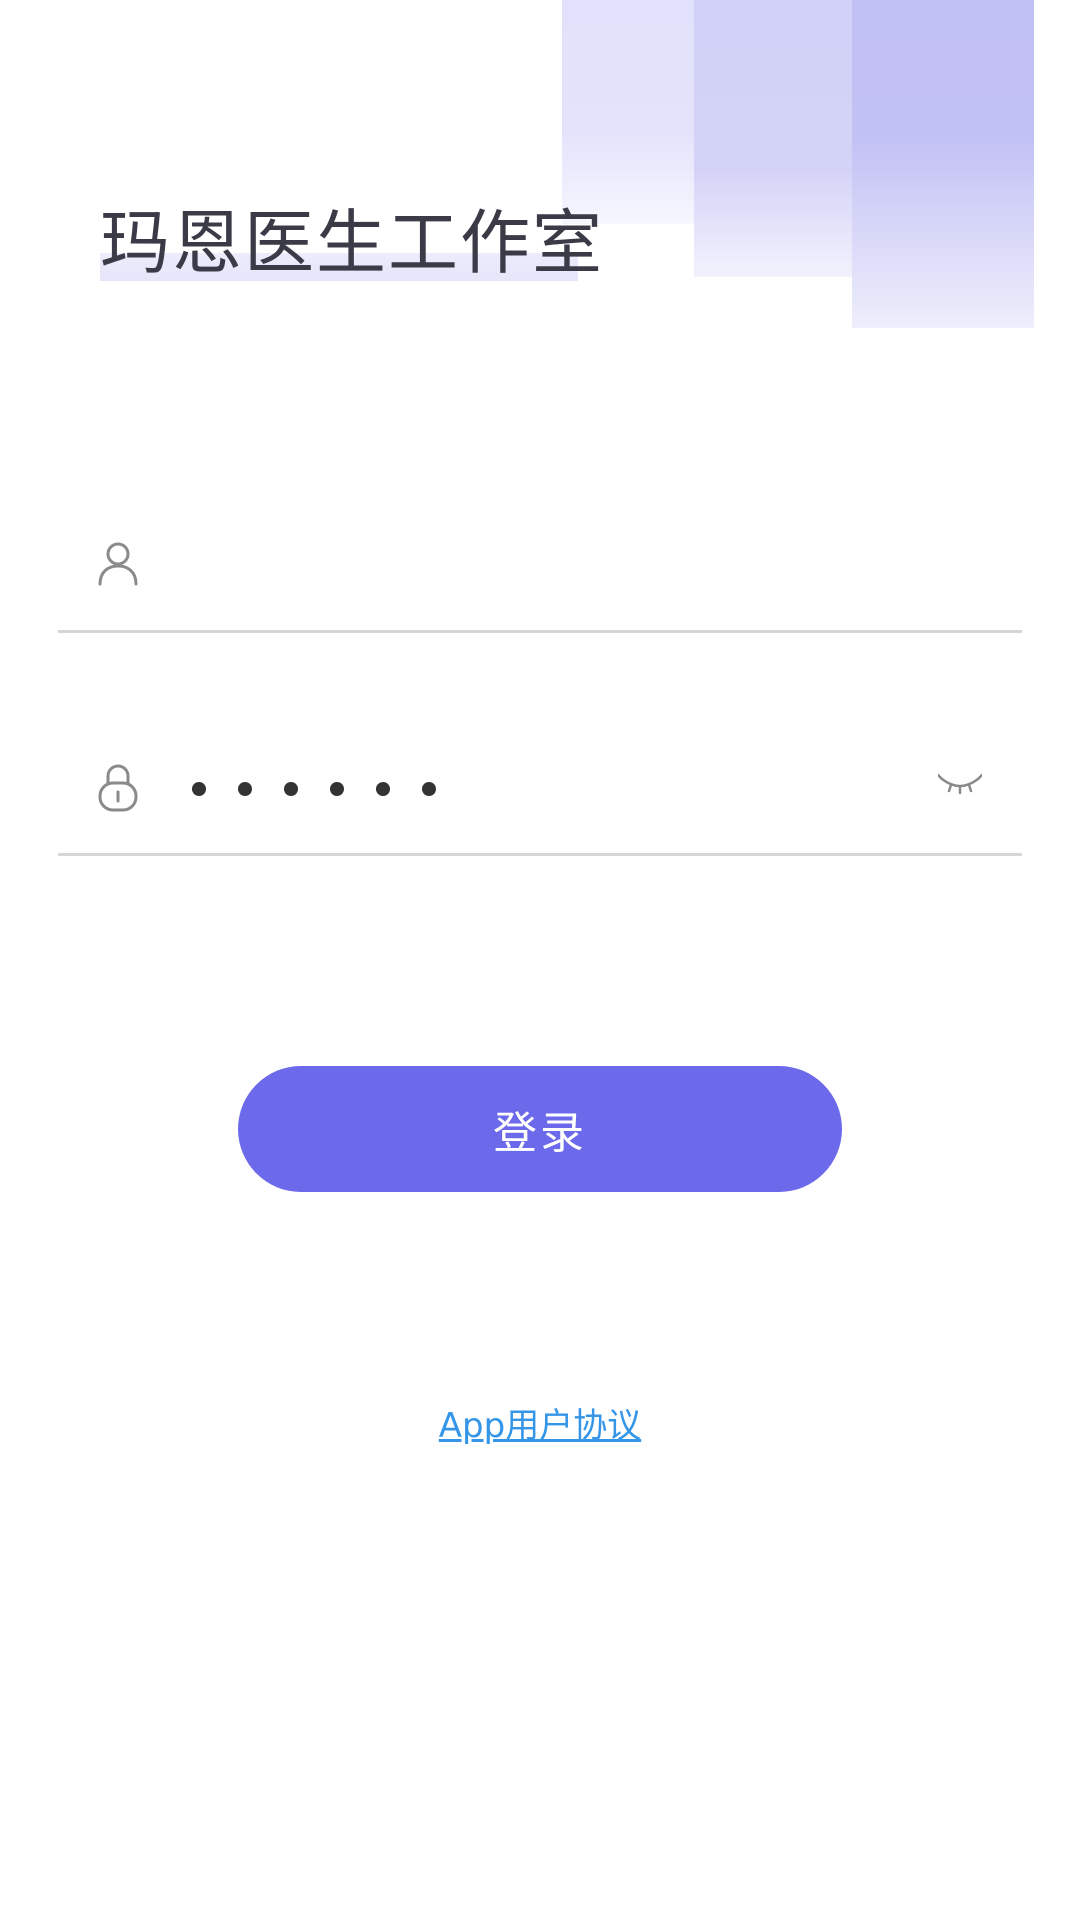  What do you see at coordinates (314, 789) in the screenshot?
I see `password-input` at bounding box center [314, 789].